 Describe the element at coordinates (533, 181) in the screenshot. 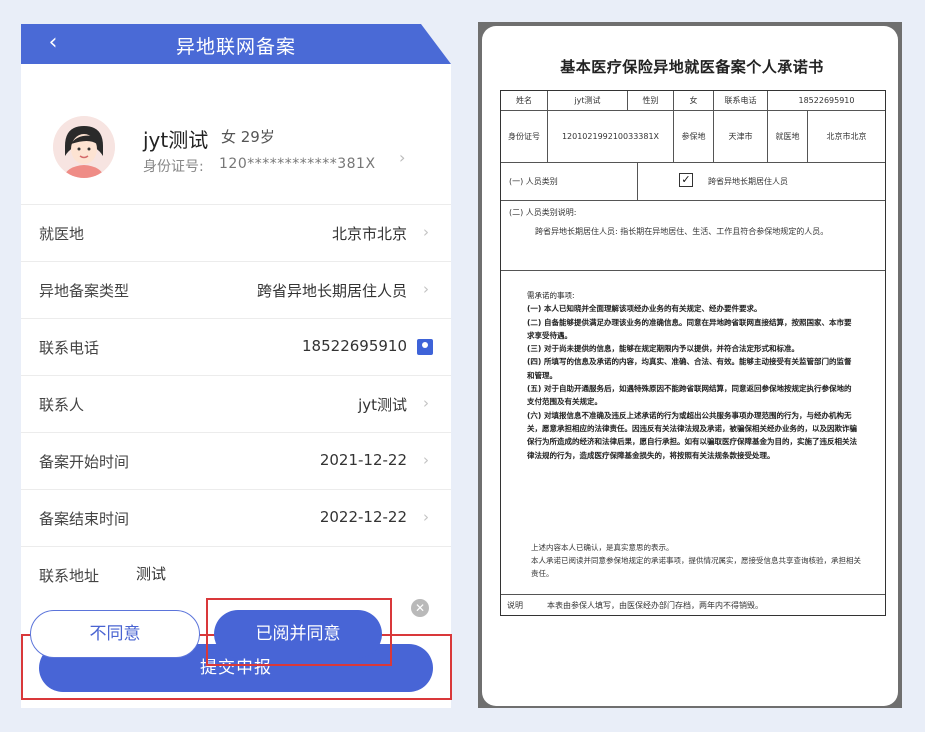

I see `cell: (一) 人员类别` at that location.